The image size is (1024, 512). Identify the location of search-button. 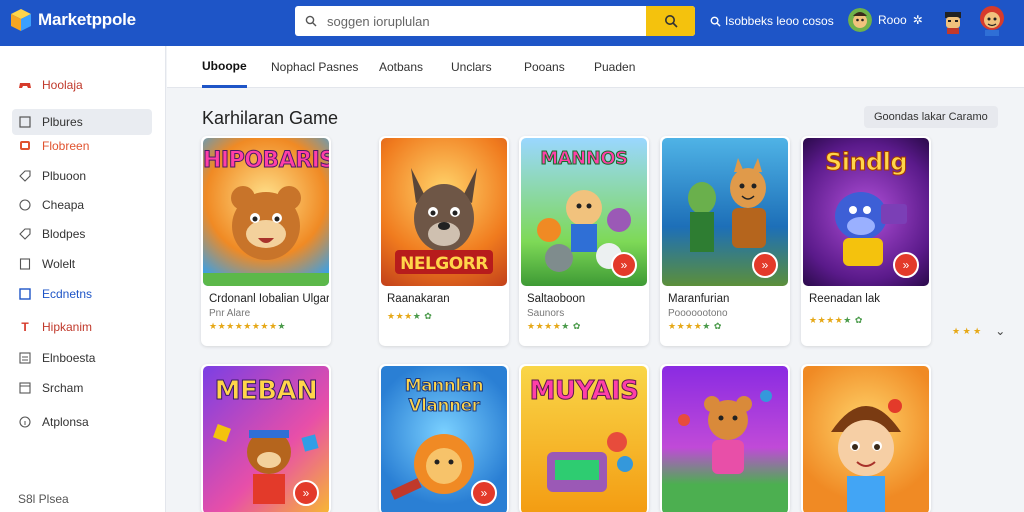
(670, 21).